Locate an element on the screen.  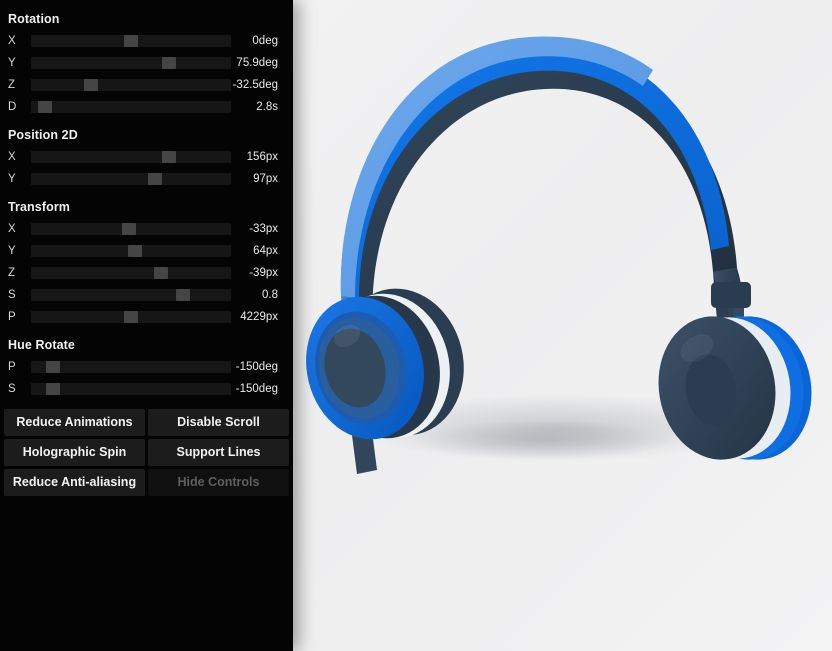
slider-thumb-hue-p is located at coordinates (53, 367).